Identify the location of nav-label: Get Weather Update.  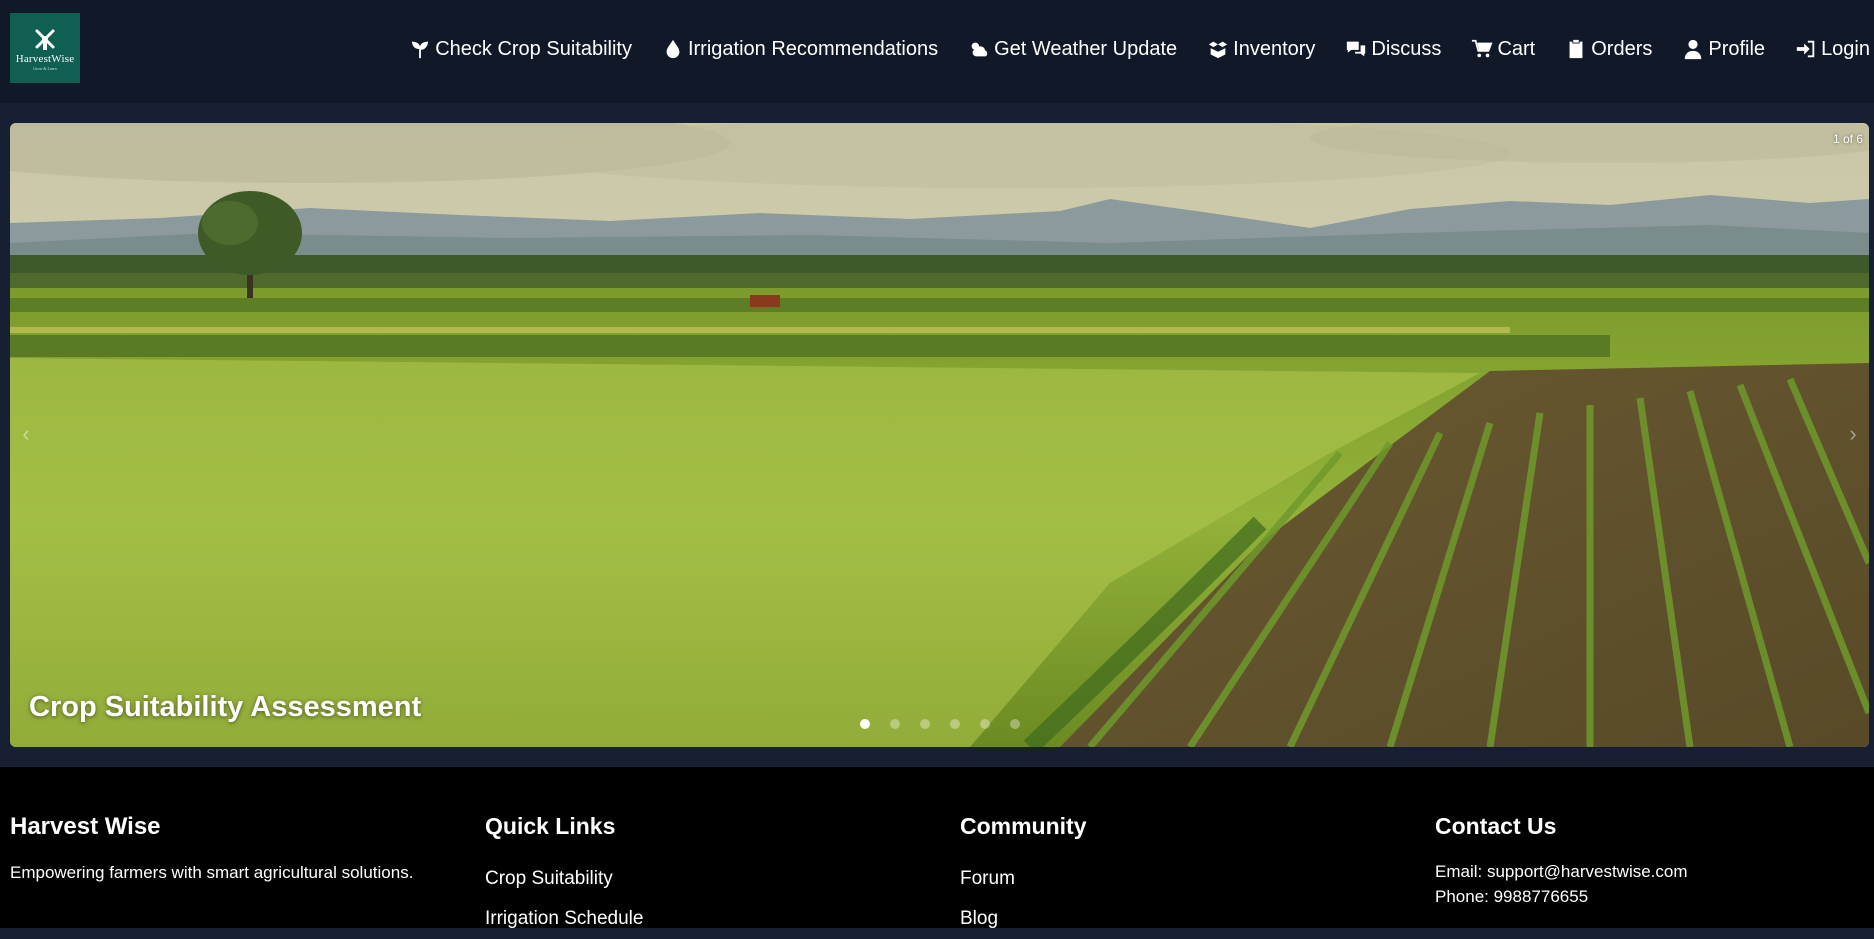
(1086, 48).